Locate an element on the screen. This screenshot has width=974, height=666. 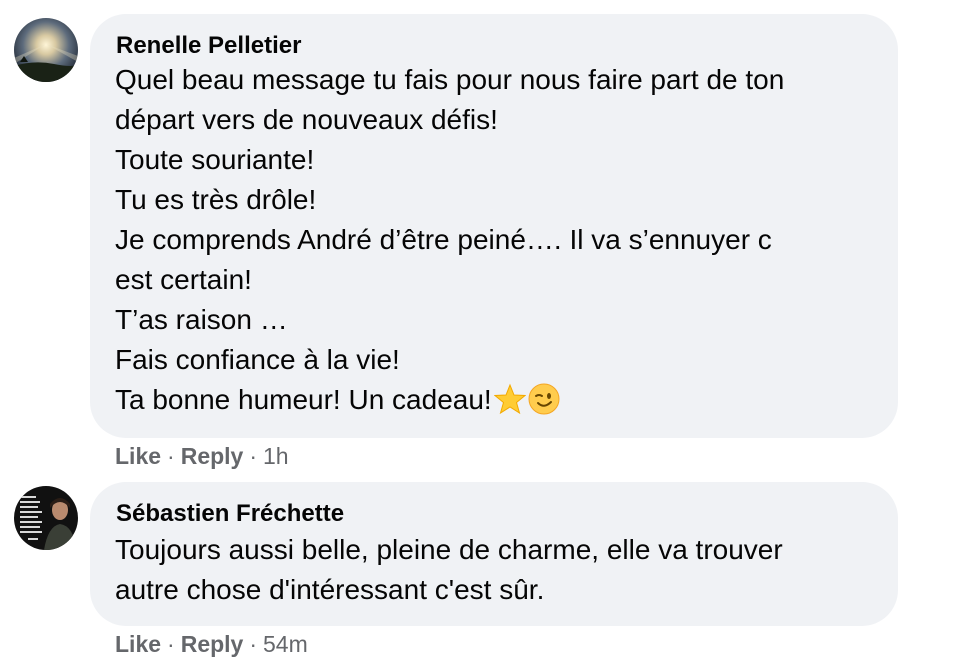
comment-line: Tu es très drôle! is located at coordinates (216, 199).